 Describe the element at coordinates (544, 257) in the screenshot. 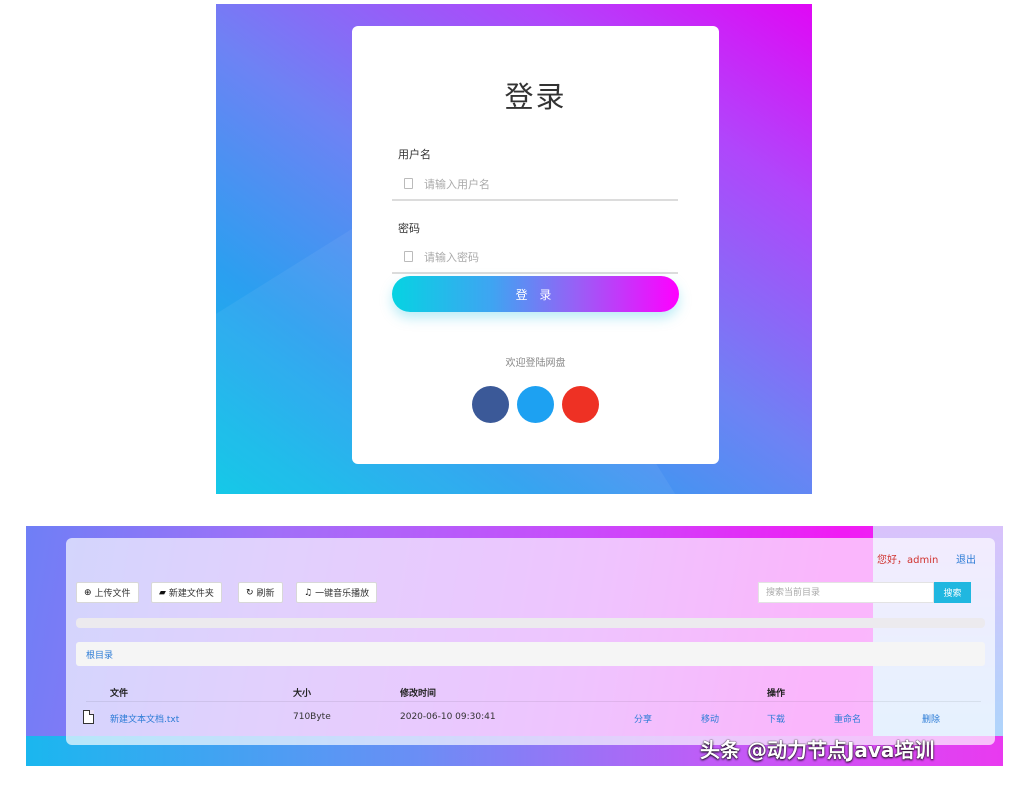

I see `password-input` at that location.